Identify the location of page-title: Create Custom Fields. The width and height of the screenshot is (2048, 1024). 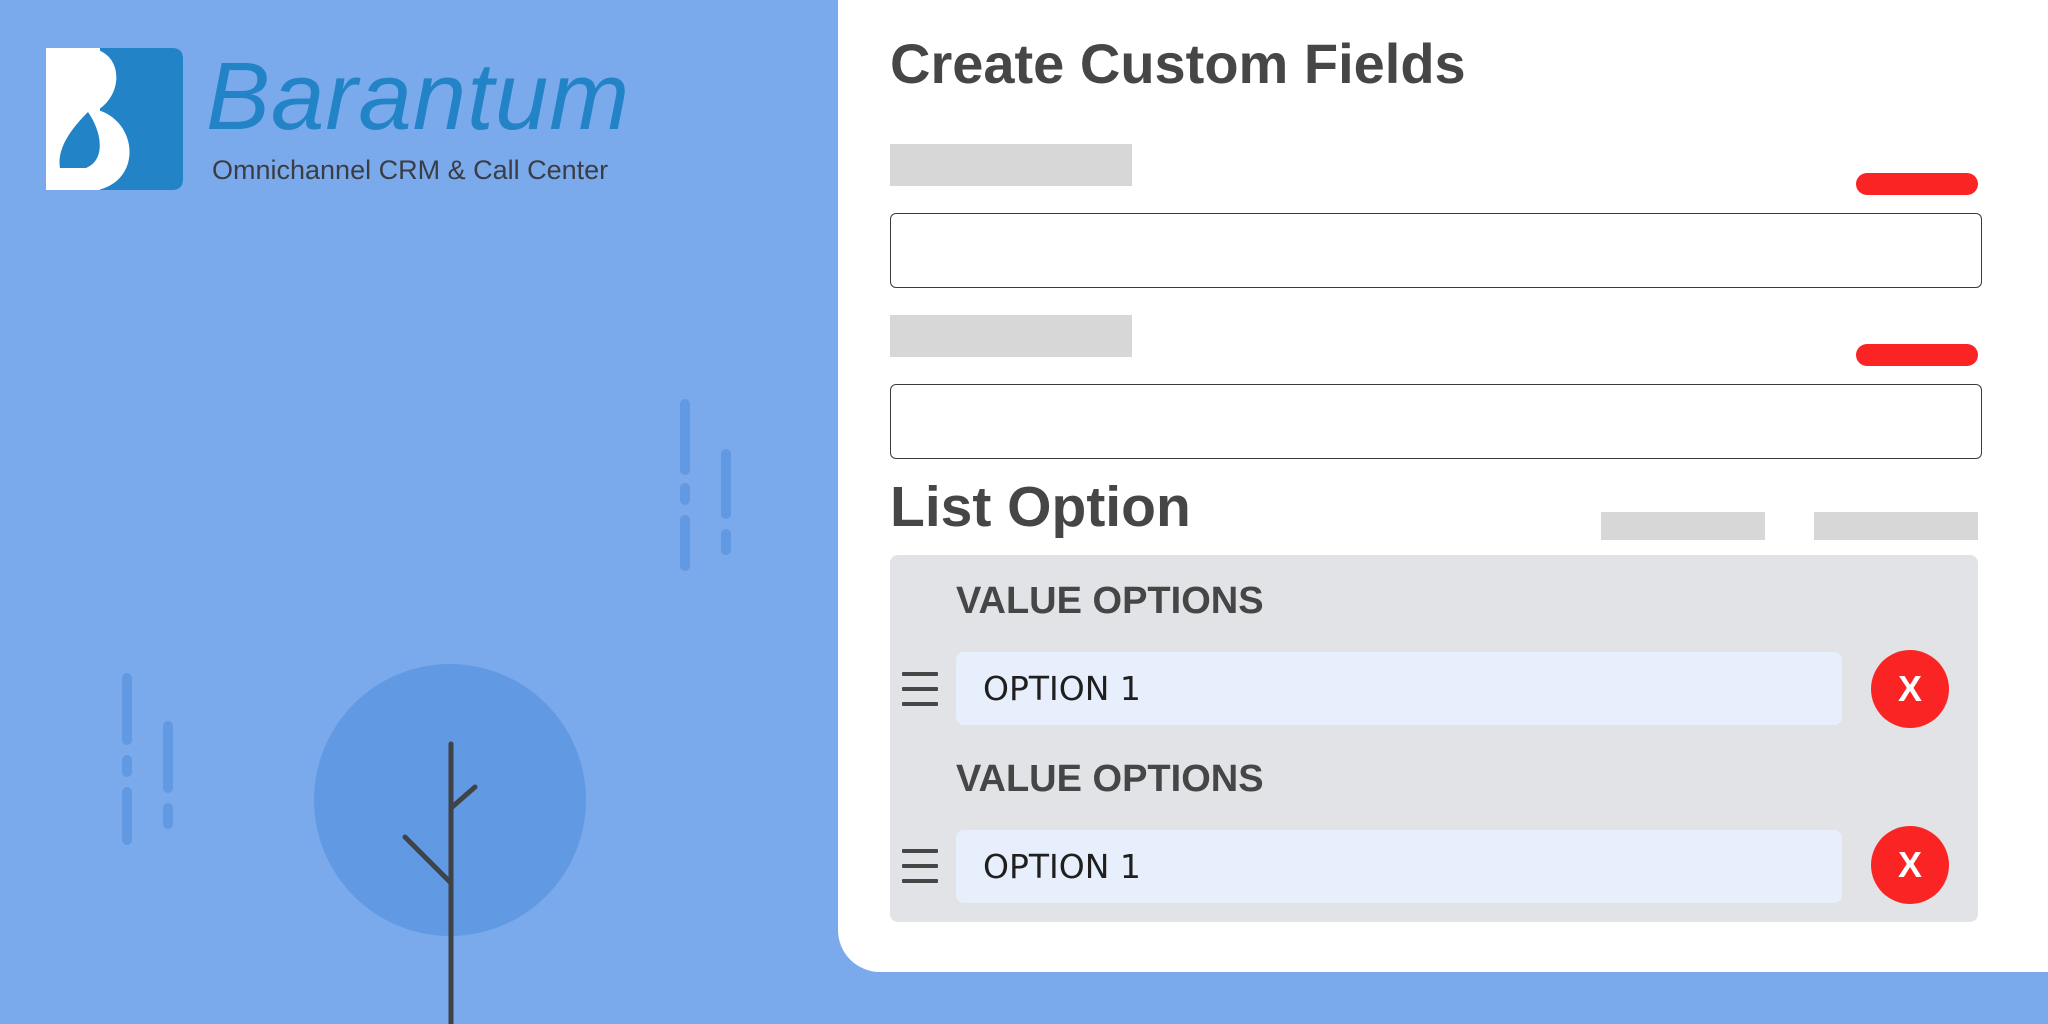
(1178, 63).